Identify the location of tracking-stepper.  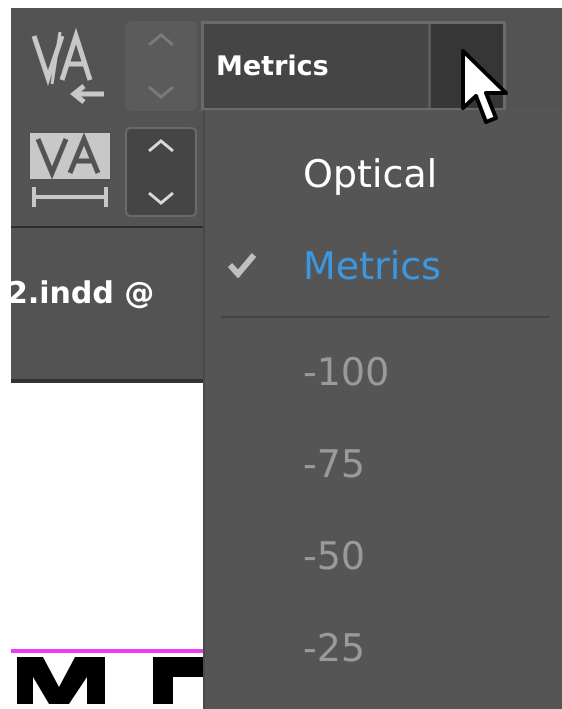
(161, 172).